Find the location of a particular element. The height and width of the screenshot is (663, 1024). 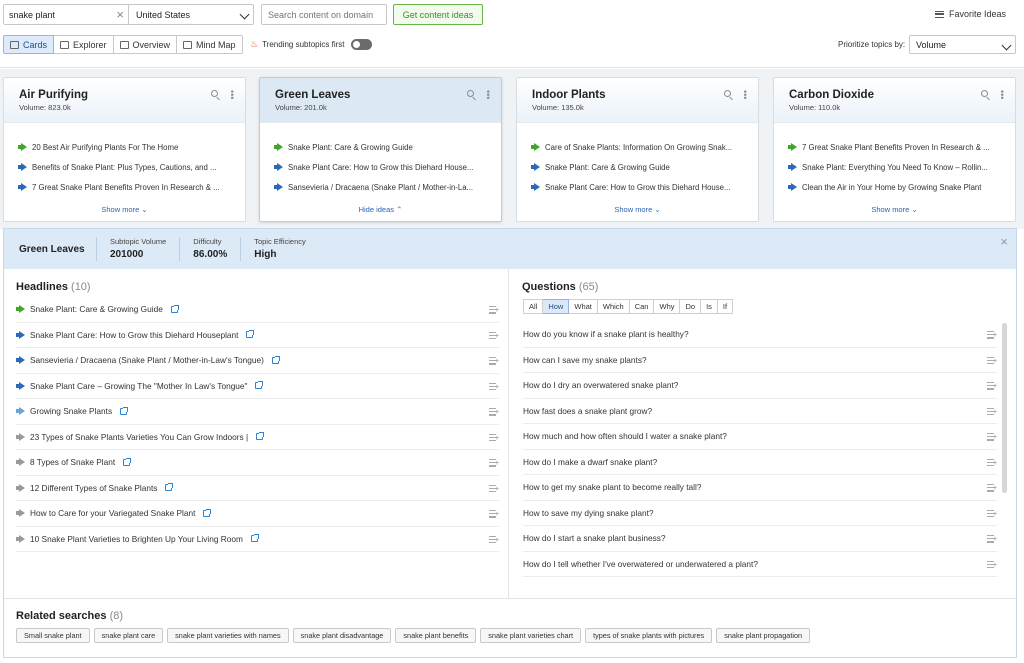

related-chip: snake plant propagation is located at coordinates (763, 635).